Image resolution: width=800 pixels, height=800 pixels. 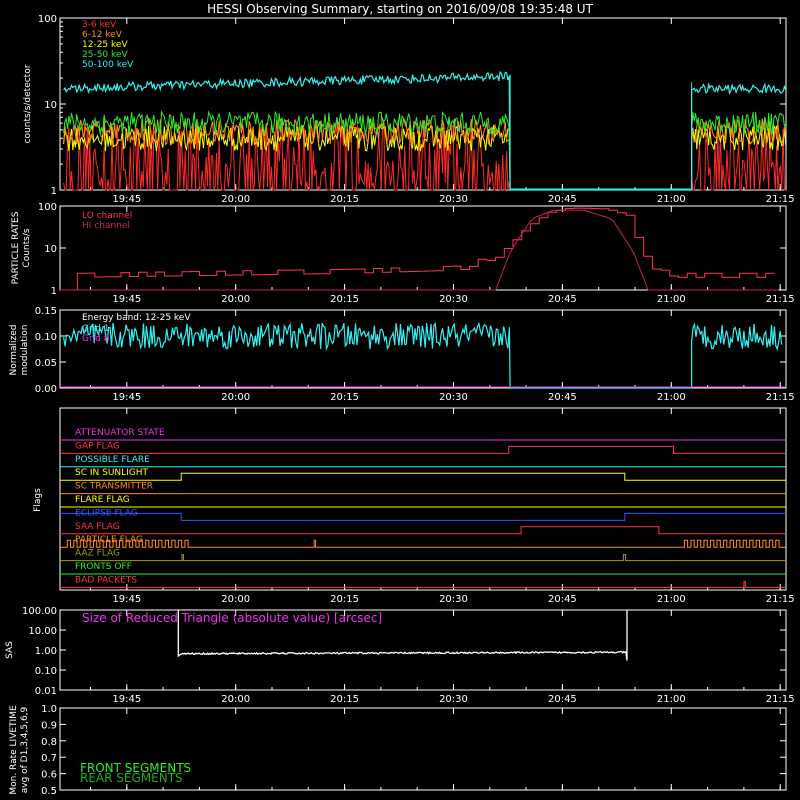 I want to click on live-ylabel: 0.9, so click(x=49, y=725).